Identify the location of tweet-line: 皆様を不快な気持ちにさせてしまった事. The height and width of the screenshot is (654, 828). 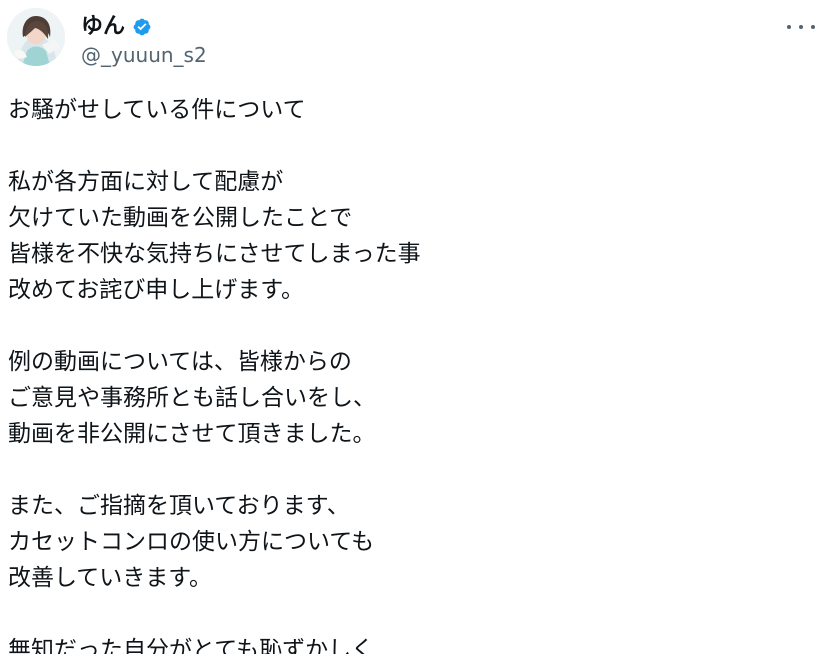
(214, 254).